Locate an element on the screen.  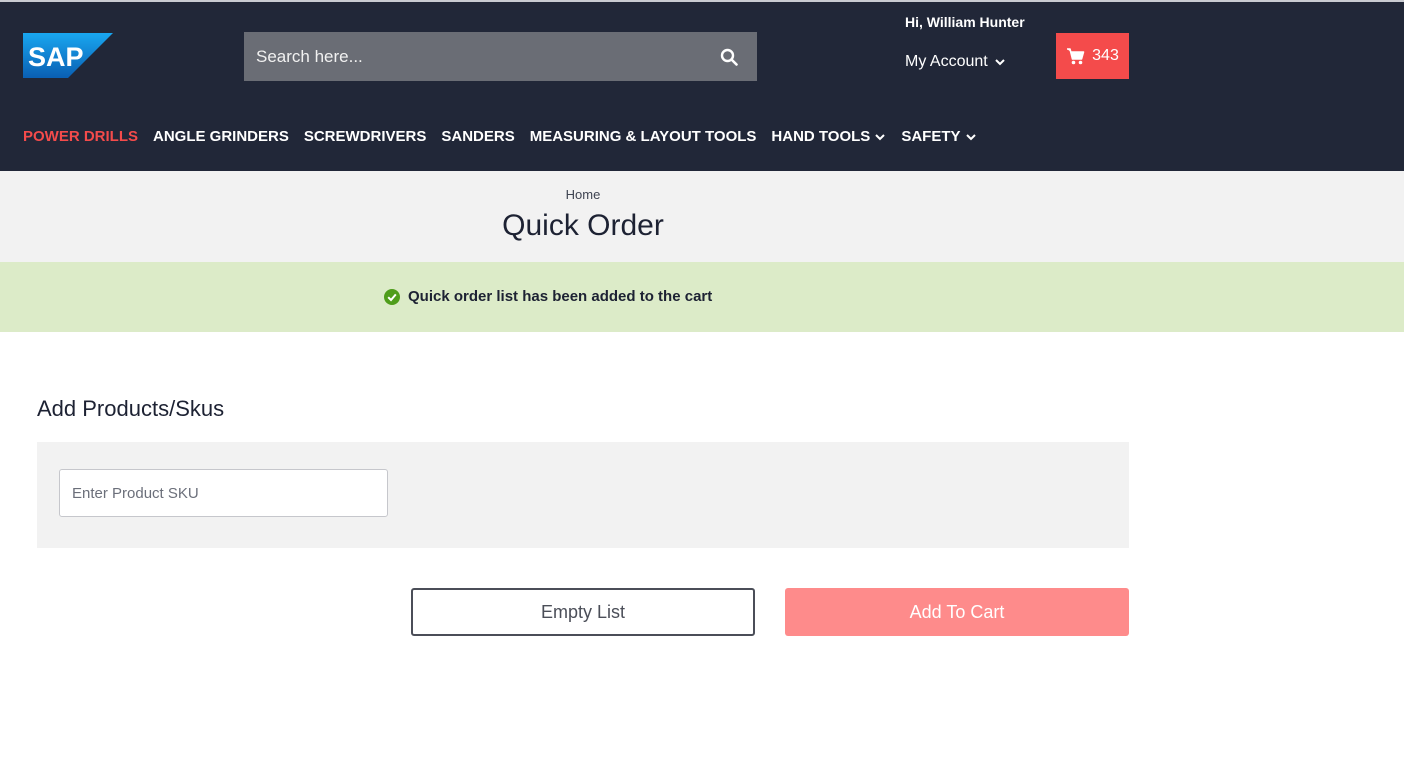
cart-button: 343 is located at coordinates (1092, 56).